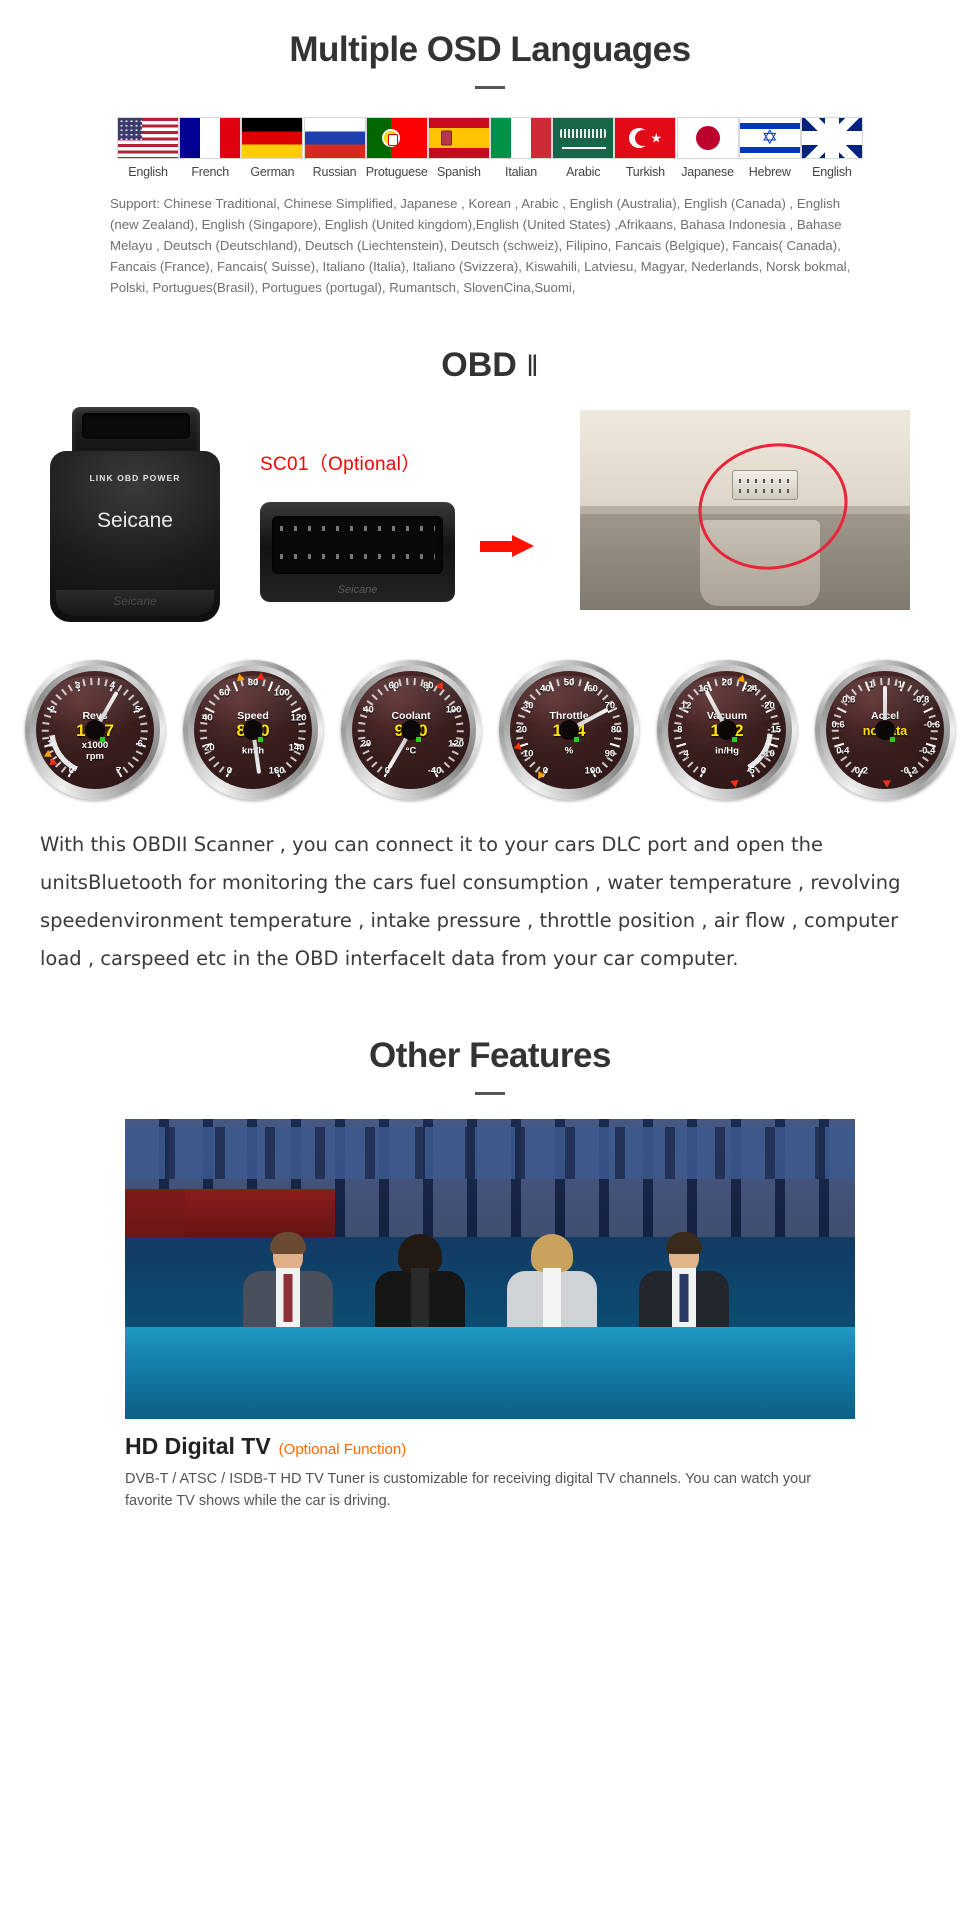 This screenshot has height=1932, width=980. I want to click on flag-label: Spanish, so click(458, 172).